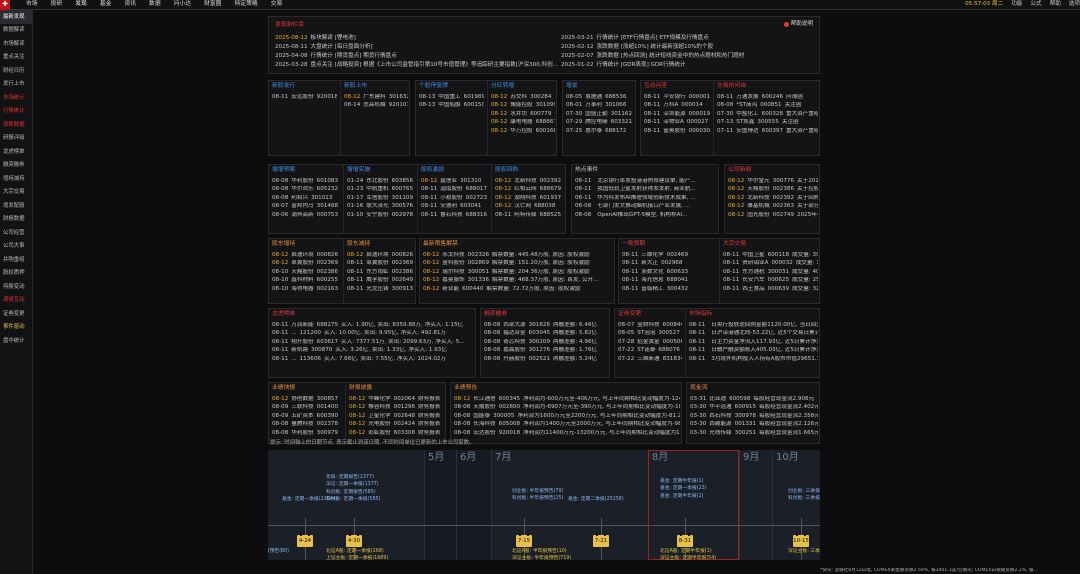  What do you see at coordinates (677, 98) in the screenshot?
I see `data-row: 08-11 平安银行 000001` at bounding box center [677, 98].